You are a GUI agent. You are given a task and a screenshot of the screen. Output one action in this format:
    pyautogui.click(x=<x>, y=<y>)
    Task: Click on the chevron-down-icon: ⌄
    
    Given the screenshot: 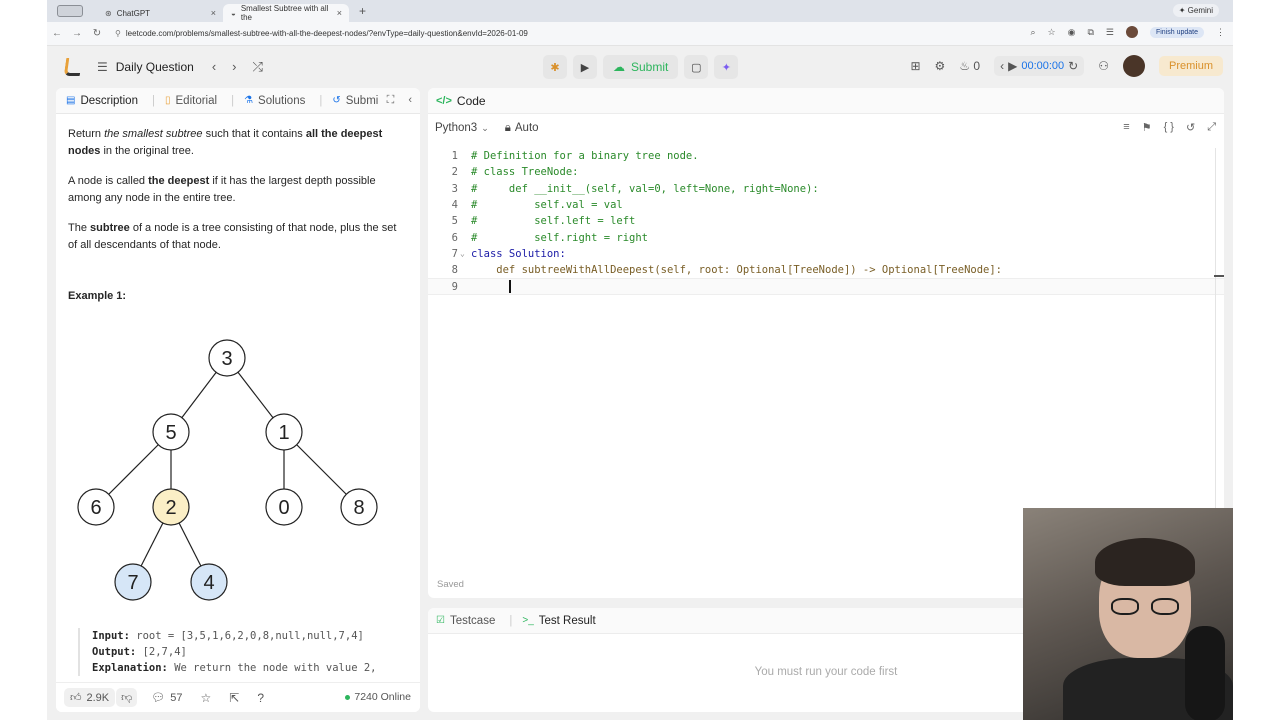 What is the action you would take?
    pyautogui.click(x=485, y=128)
    